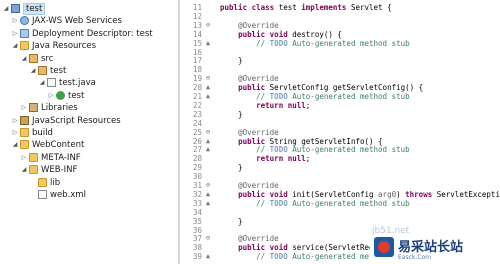 This screenshot has width=500, height=264. I want to click on tree-item: ▷ Libraries, so click(49, 108).